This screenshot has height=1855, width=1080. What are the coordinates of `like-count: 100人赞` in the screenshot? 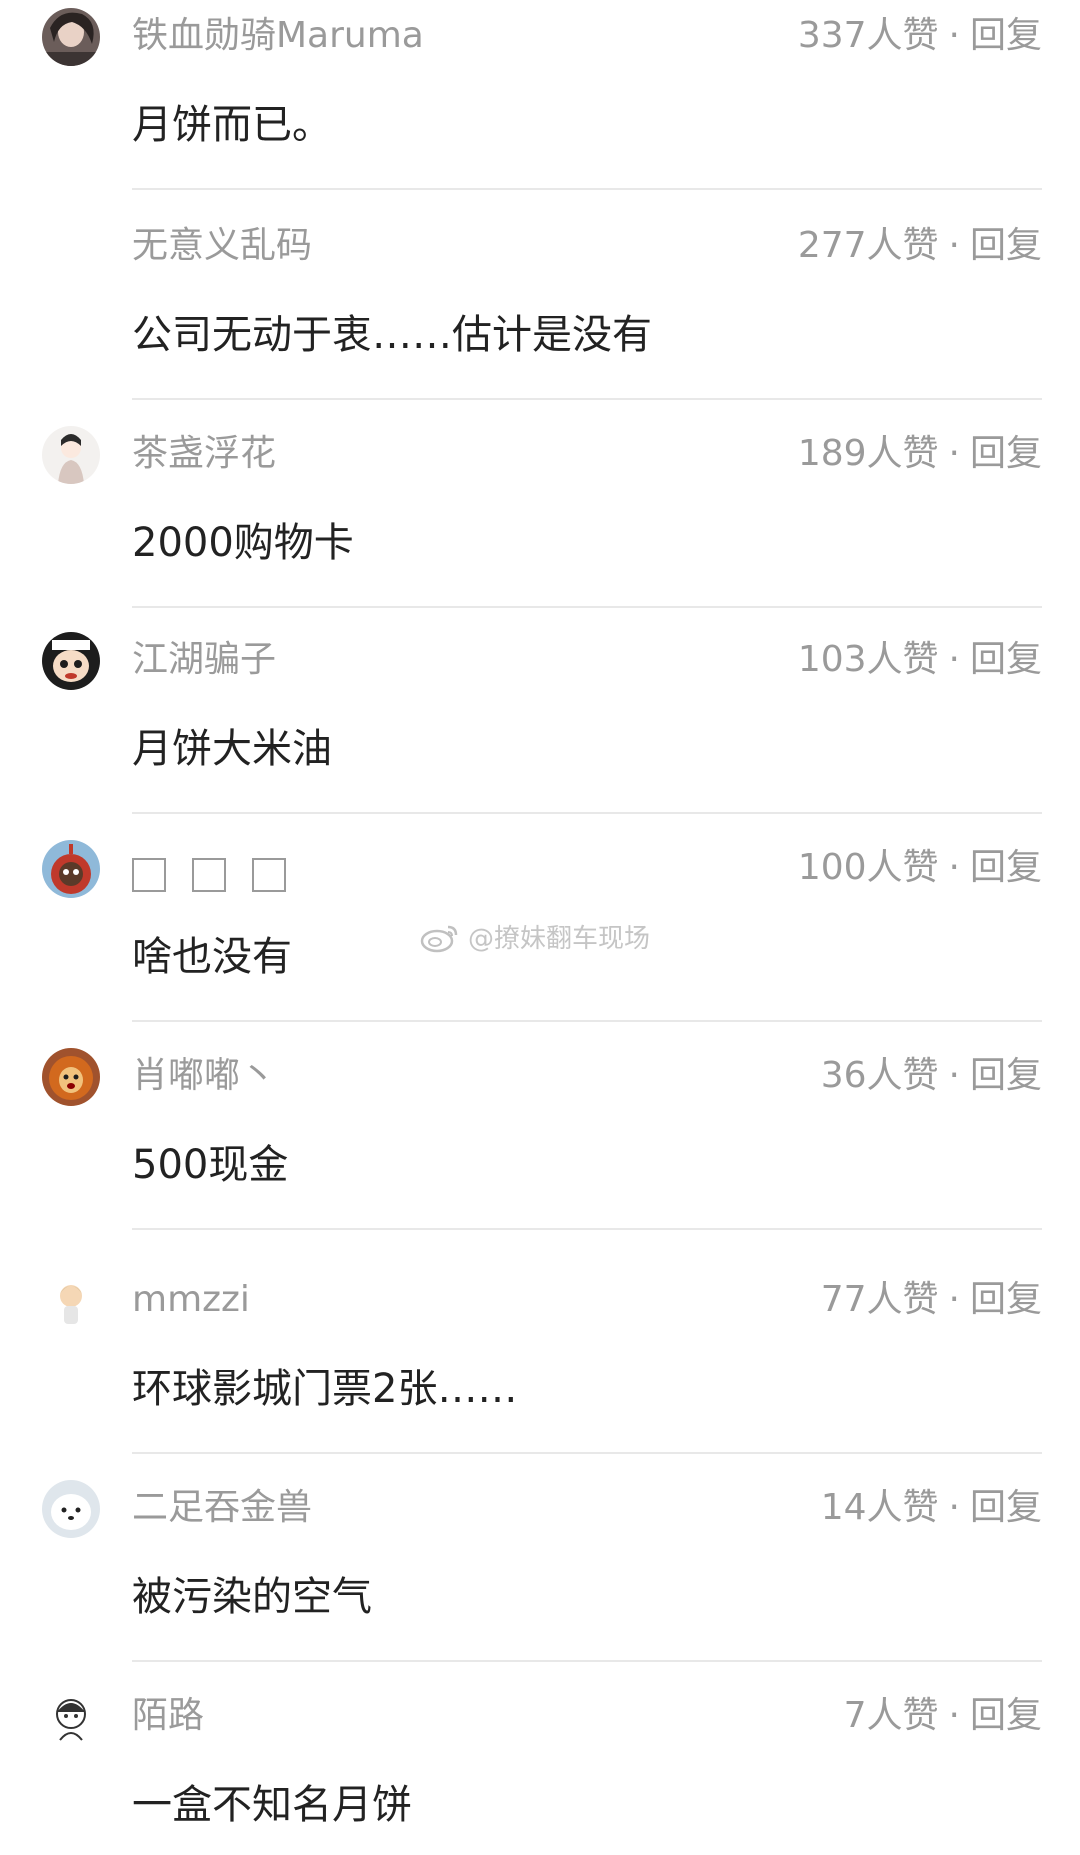 It's located at (868, 867).